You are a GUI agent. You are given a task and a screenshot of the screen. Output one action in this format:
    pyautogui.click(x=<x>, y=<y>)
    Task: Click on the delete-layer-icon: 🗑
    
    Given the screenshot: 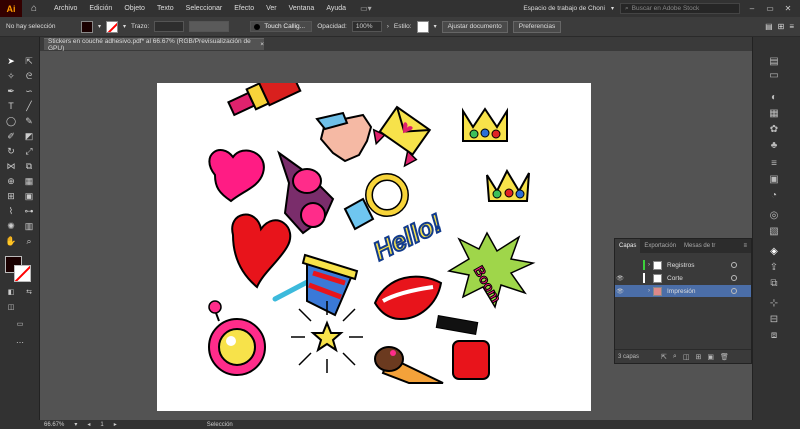 What is the action you would take?
    pyautogui.click(x=724, y=357)
    